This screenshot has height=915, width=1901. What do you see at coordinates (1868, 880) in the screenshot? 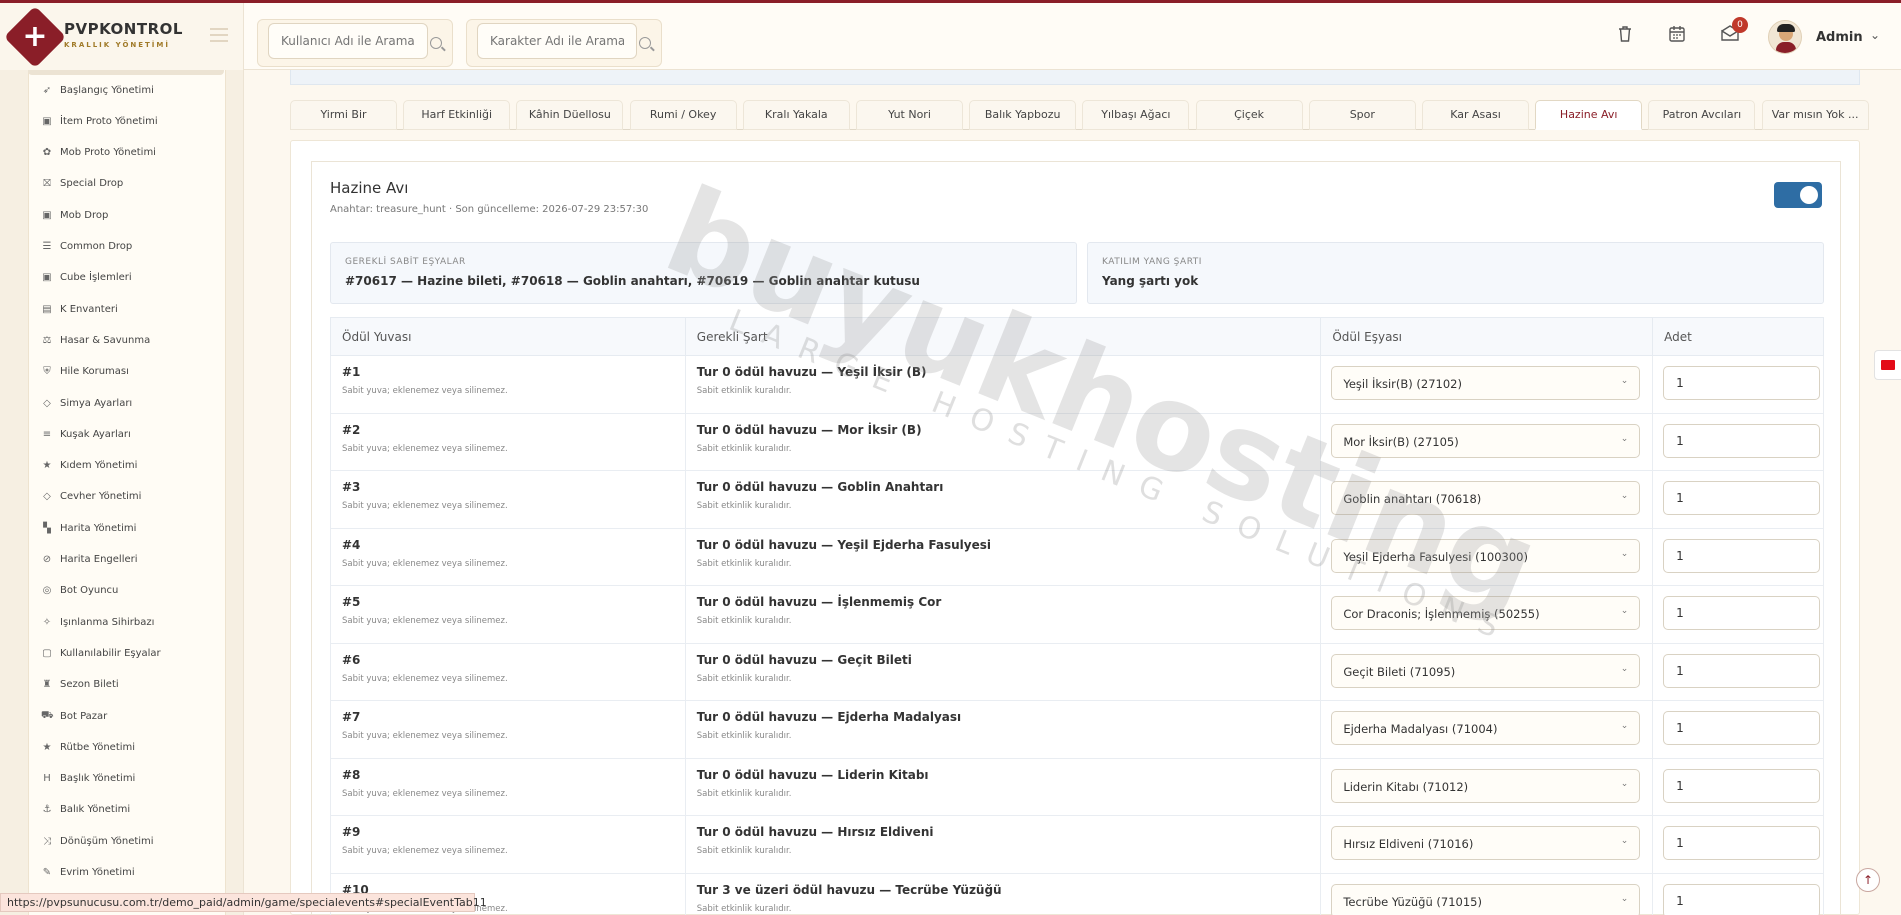
I see `scroll-to-top-icon: ↑` at bounding box center [1868, 880].